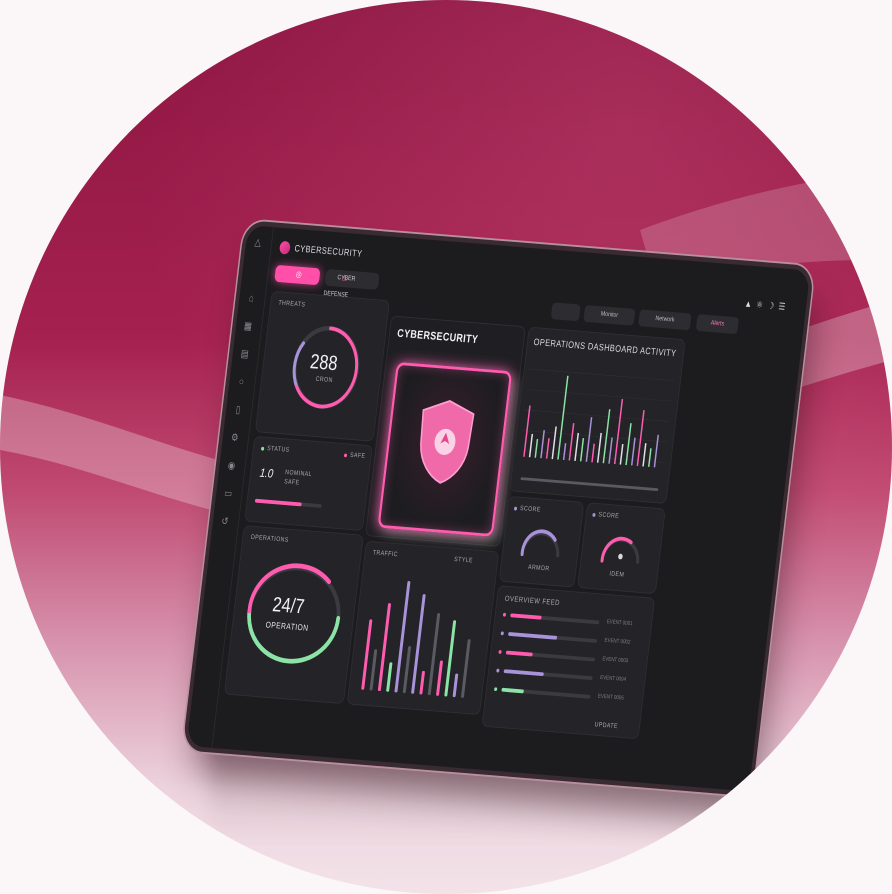 The height and width of the screenshot is (894, 892). I want to click on toolbar-button-network: Network, so click(664, 320).